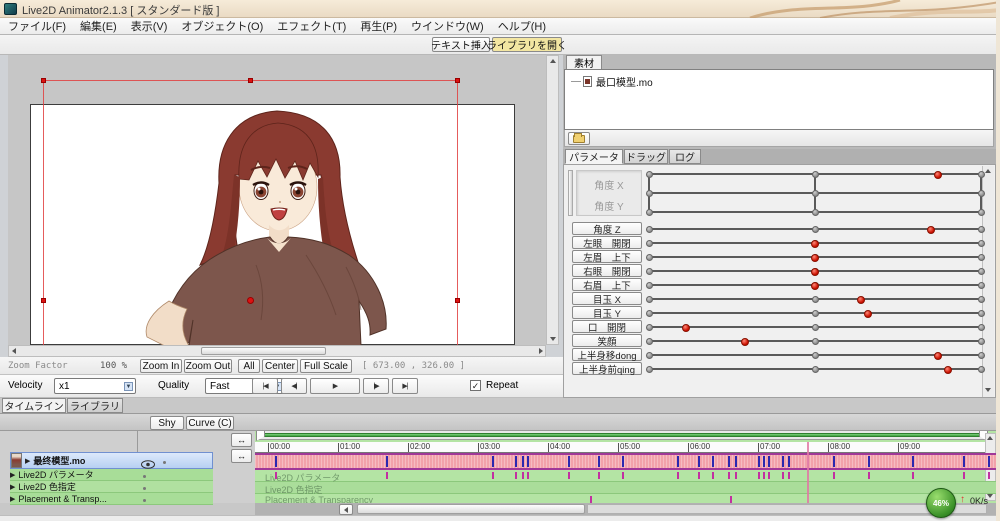 Image resolution: width=1000 pixels, height=521 pixels. What do you see at coordinates (461, 44) in the screenshot?
I see `text-insert-button: テキスト挿入` at bounding box center [461, 44].